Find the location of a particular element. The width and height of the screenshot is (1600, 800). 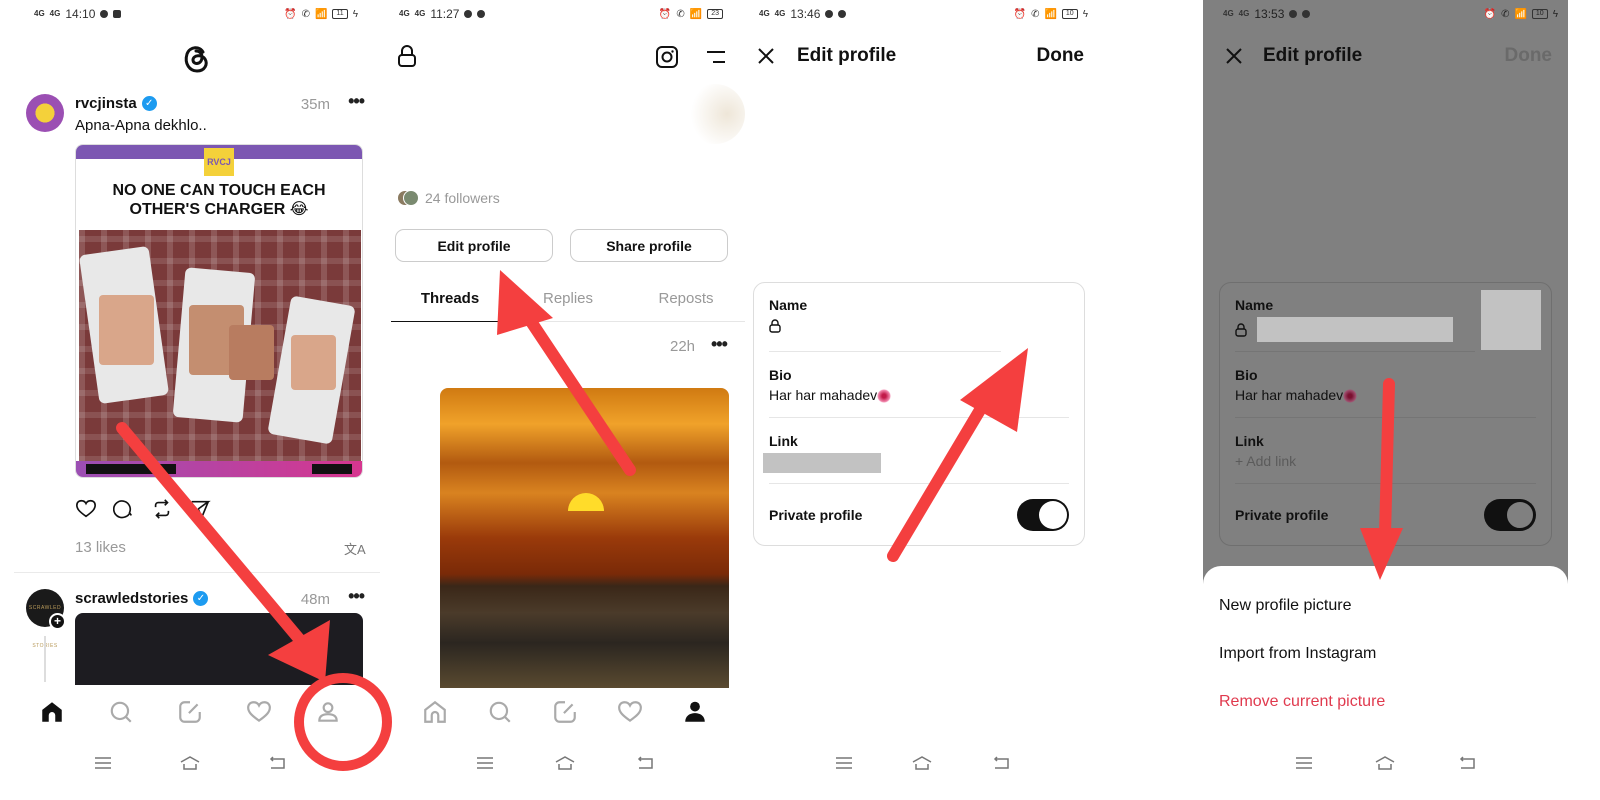

page-title: Edit profile is located at coordinates (847, 55).